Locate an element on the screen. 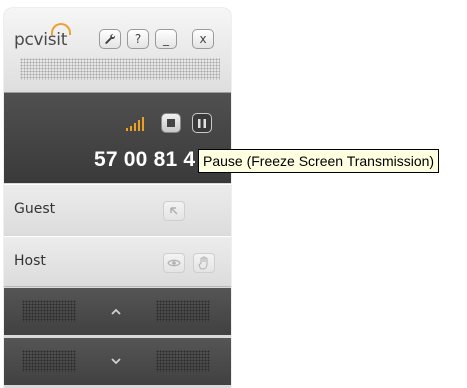  wrench-icon is located at coordinates (110, 39).